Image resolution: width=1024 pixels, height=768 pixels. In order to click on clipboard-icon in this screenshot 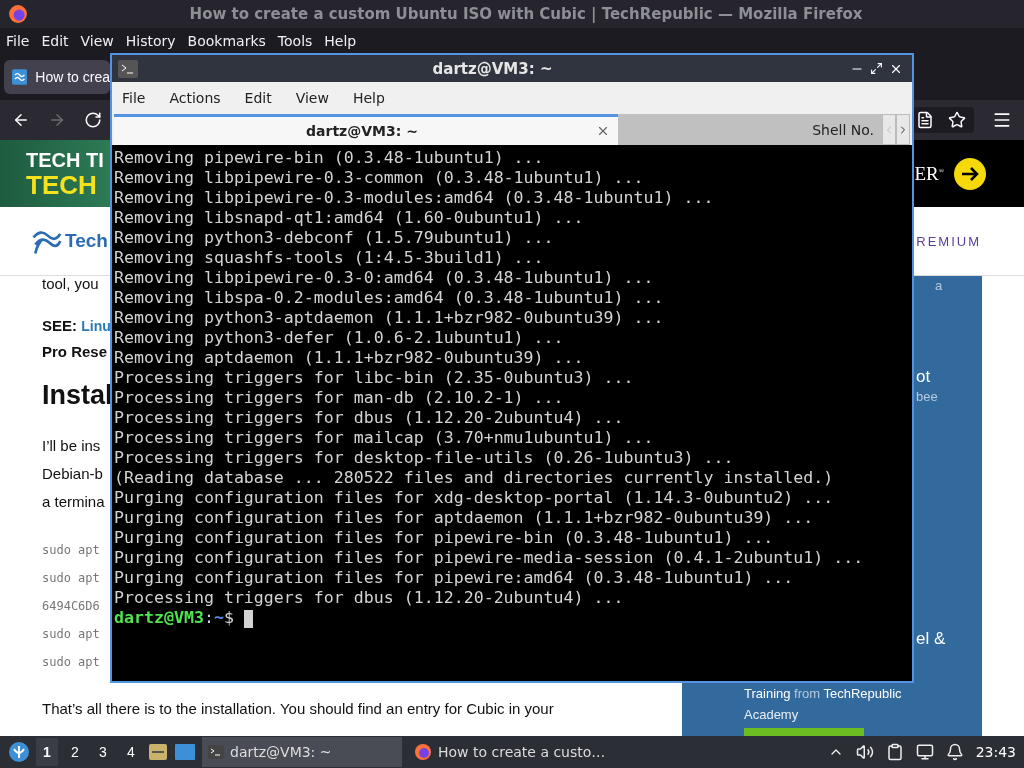, I will do `click(894, 752)`.